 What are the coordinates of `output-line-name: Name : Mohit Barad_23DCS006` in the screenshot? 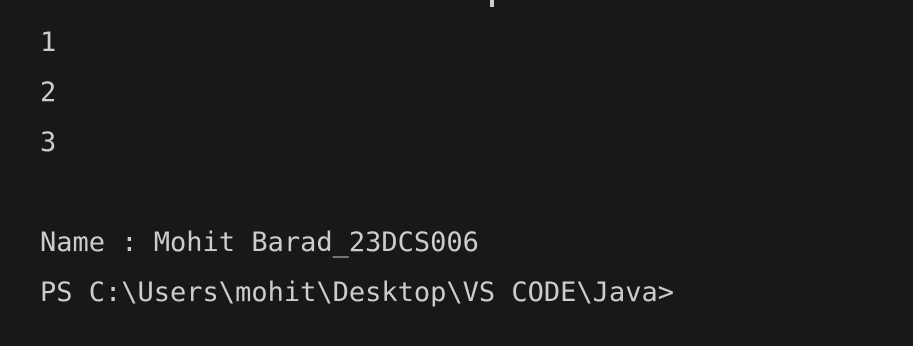 It's located at (259, 242).